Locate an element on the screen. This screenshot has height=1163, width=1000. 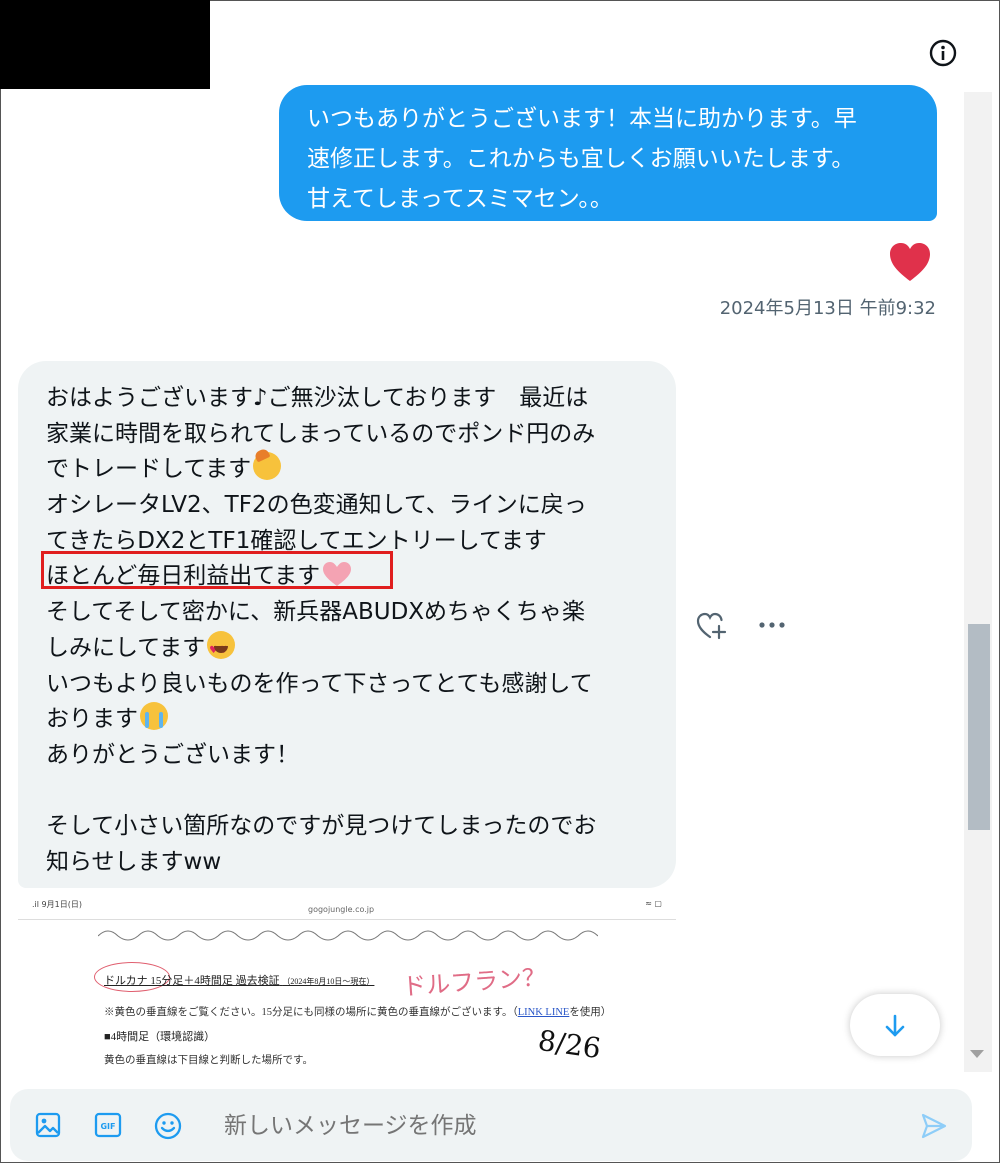
received-message-line: いつもより良いものを作って下さってとても感謝して is located at coordinates (319, 683).